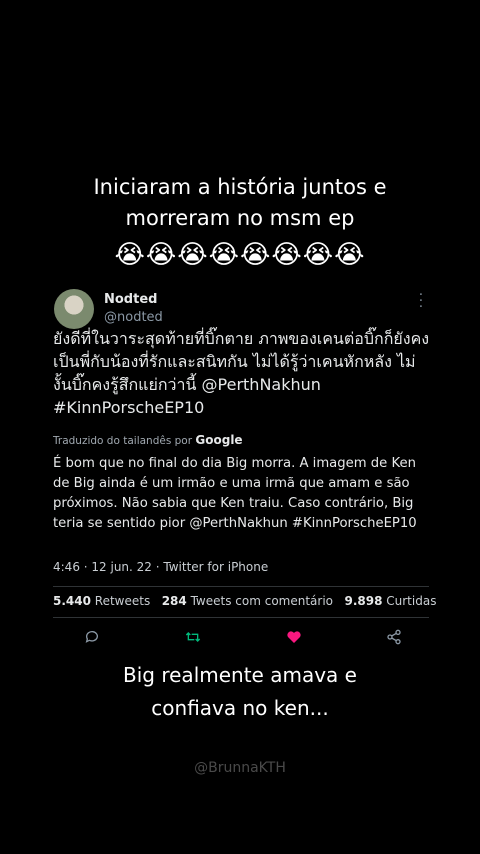 Image resolution: width=480 pixels, height=854 pixels. I want to click on tweet-time: 4:46, so click(66, 567).